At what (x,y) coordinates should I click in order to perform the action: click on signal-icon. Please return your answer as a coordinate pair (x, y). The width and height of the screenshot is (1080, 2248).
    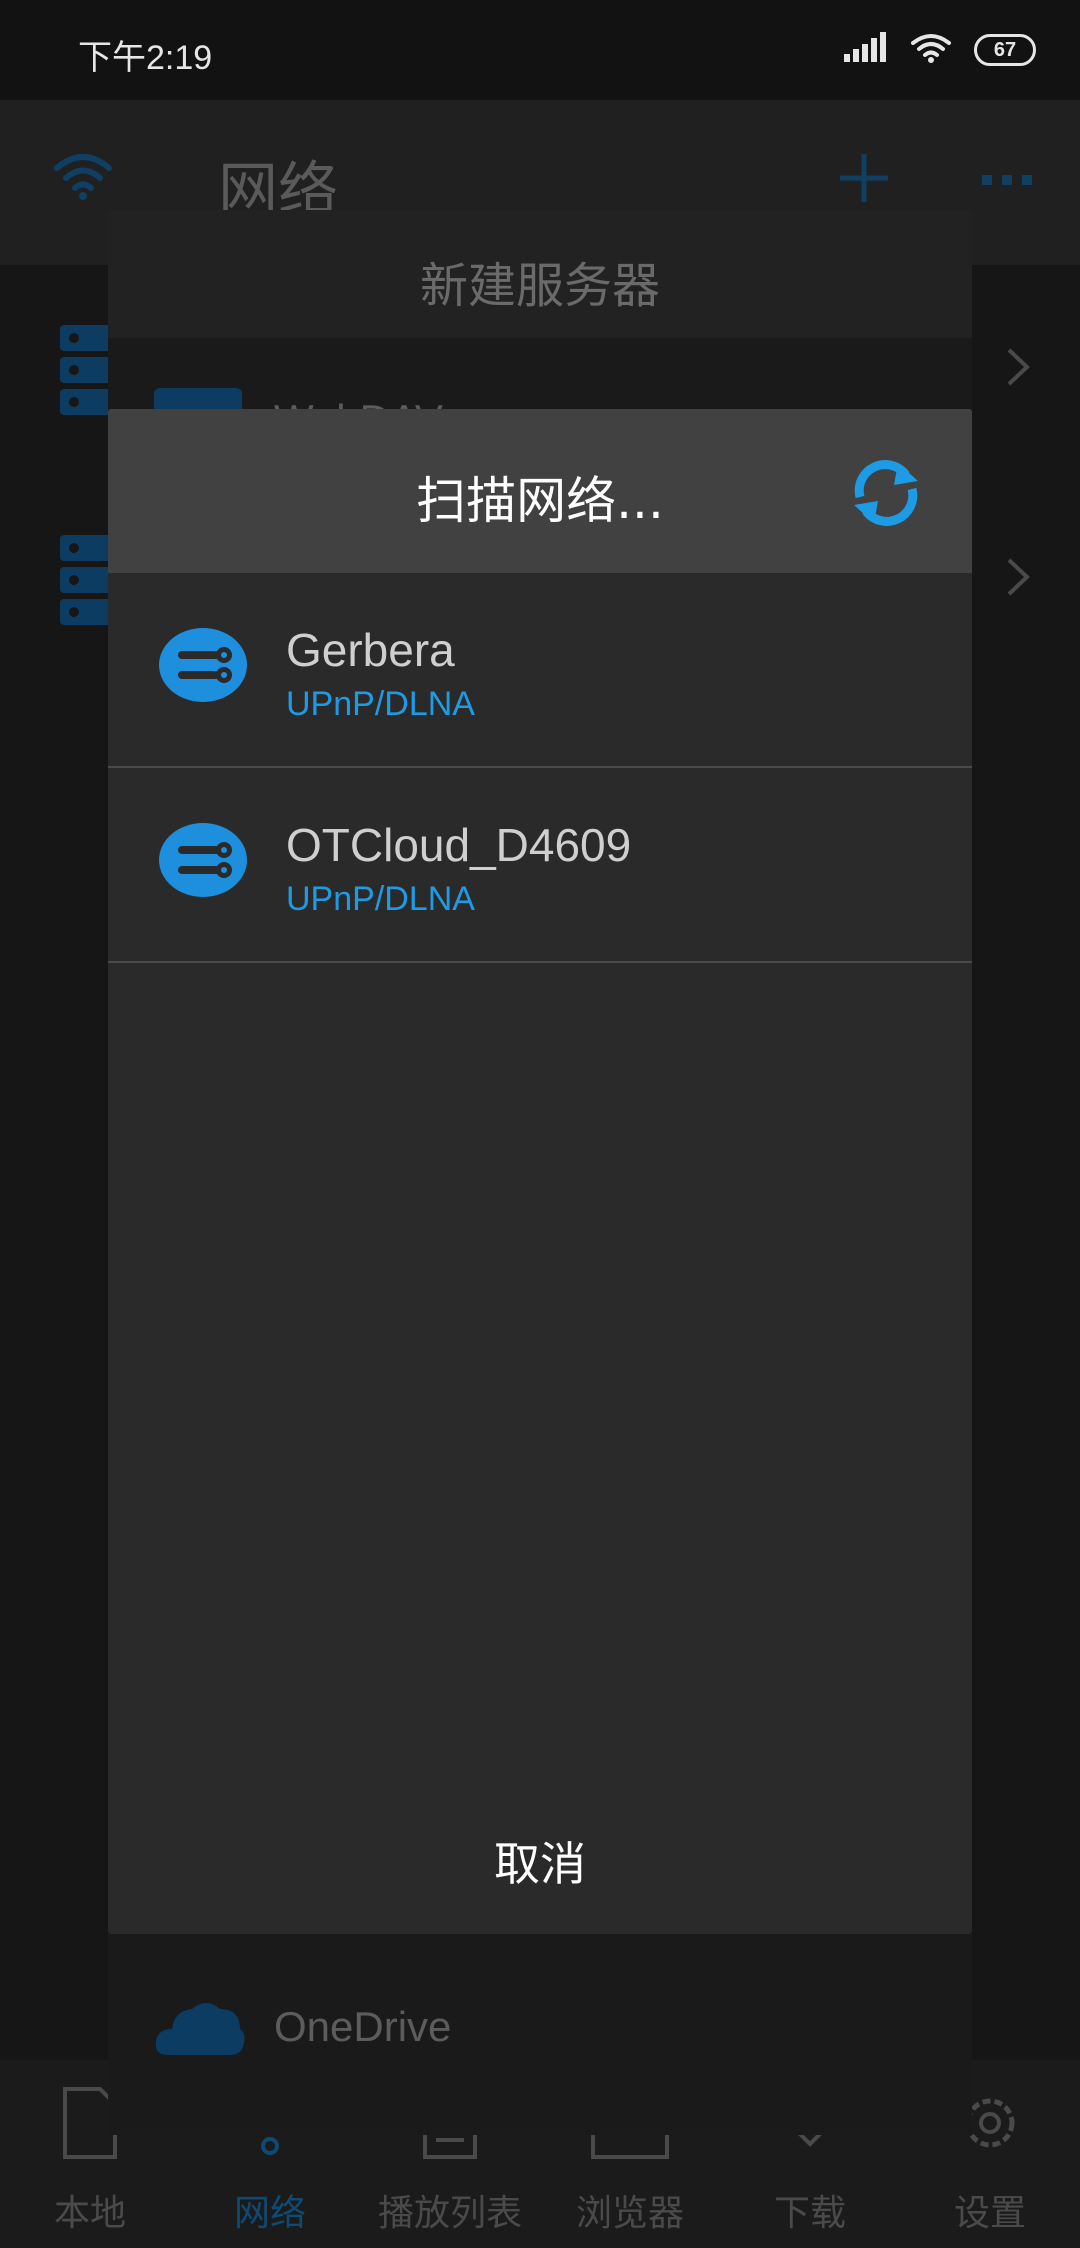
    Looking at the image, I should click on (866, 50).